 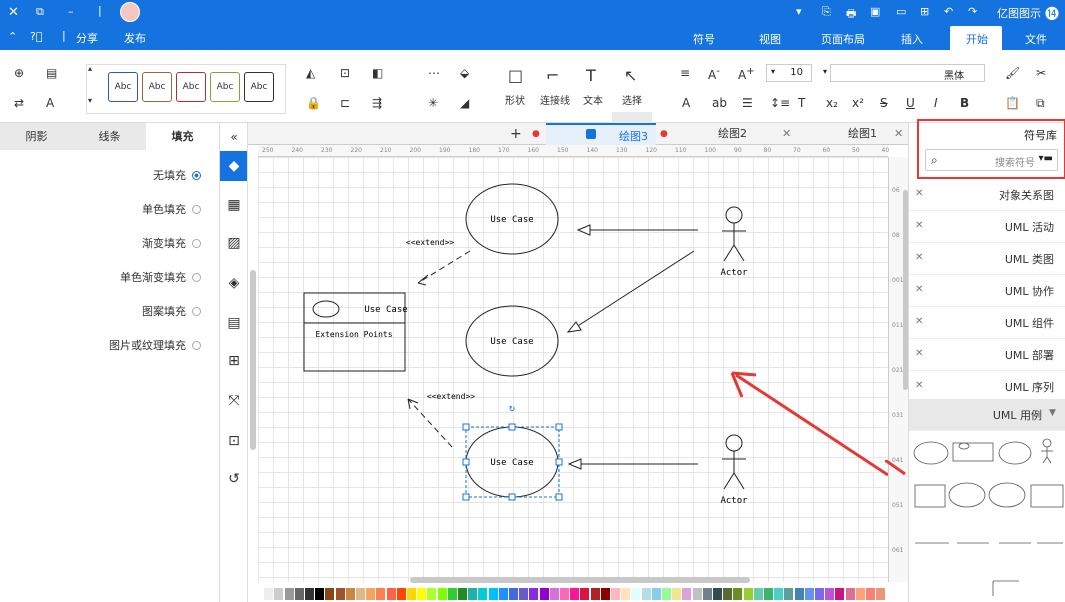 I want to click on text-tool-icon: T, so click(x=591, y=75).